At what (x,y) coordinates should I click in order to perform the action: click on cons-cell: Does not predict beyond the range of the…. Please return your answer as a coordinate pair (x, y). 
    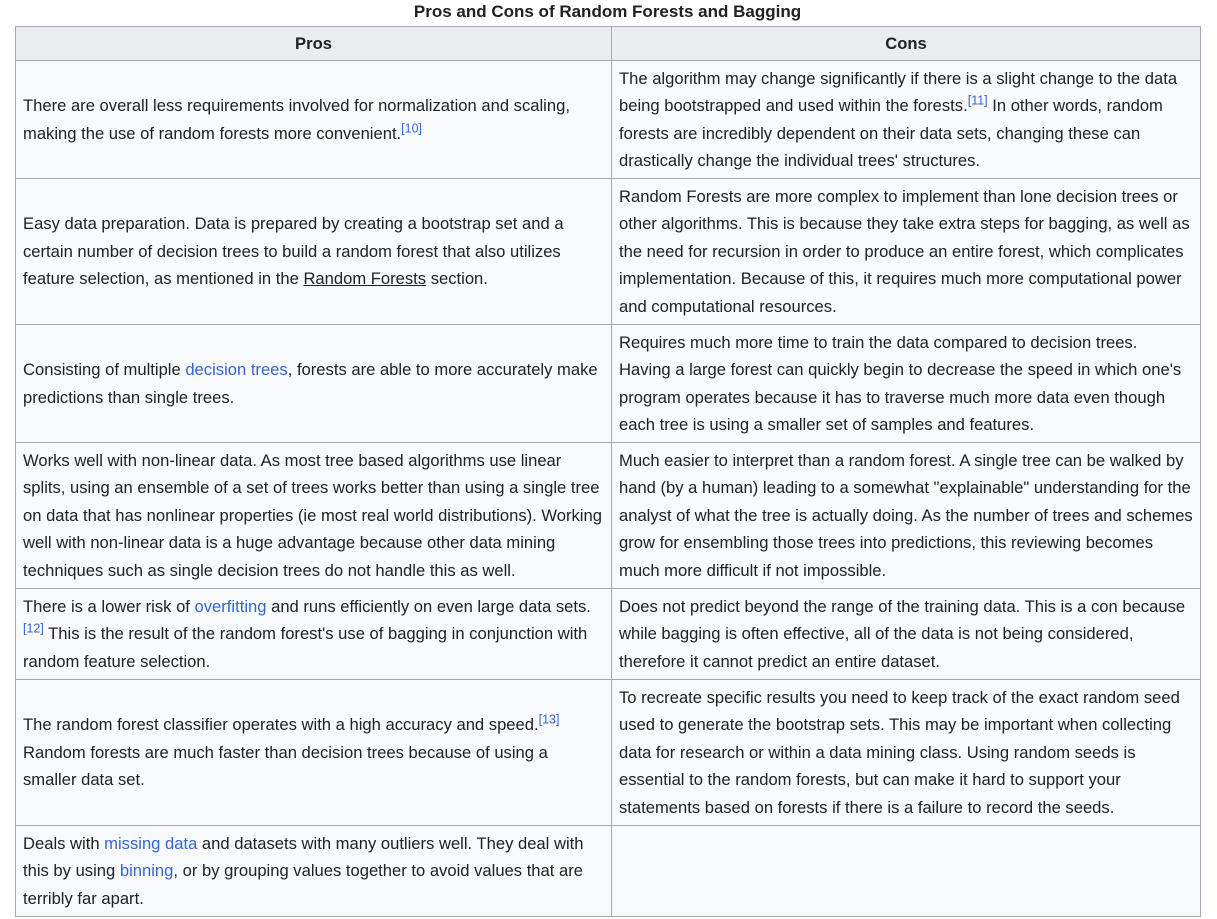
    Looking at the image, I should click on (906, 634).